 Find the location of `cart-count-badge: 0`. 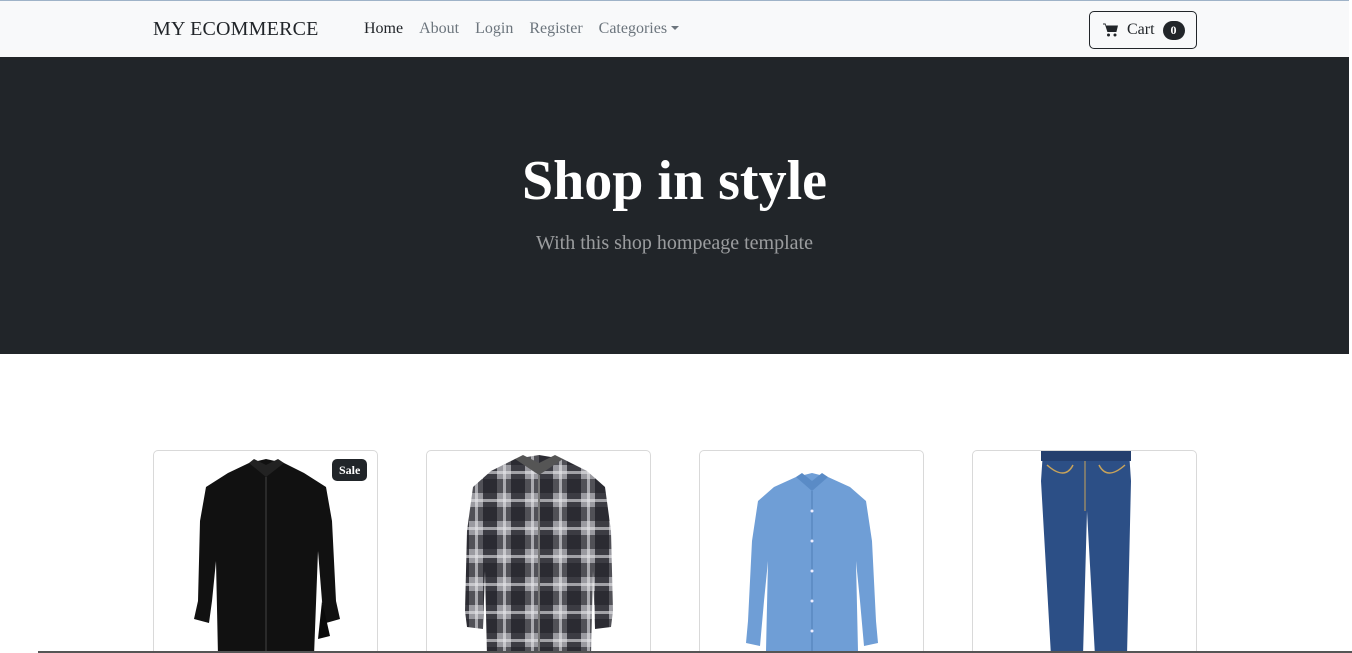

cart-count-badge: 0 is located at coordinates (1173, 30).